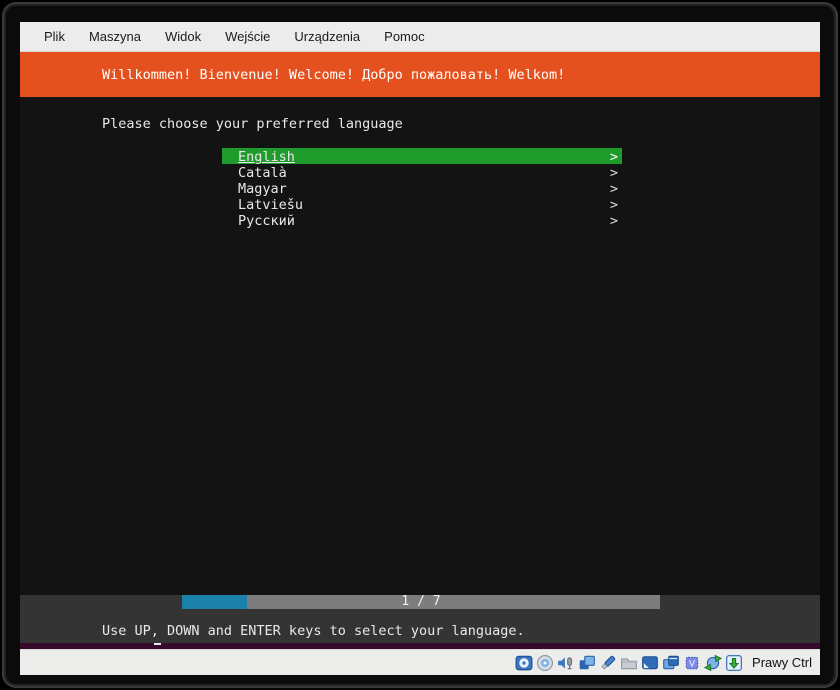 The width and height of the screenshot is (840, 690). I want to click on mouse-integration-icon, so click(713, 663).